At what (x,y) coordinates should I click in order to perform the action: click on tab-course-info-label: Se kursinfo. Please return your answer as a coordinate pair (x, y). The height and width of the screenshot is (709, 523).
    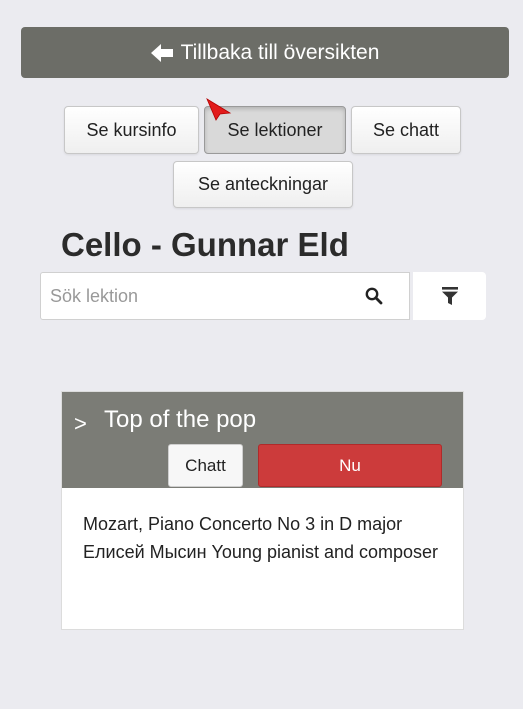
    Looking at the image, I should click on (131, 129).